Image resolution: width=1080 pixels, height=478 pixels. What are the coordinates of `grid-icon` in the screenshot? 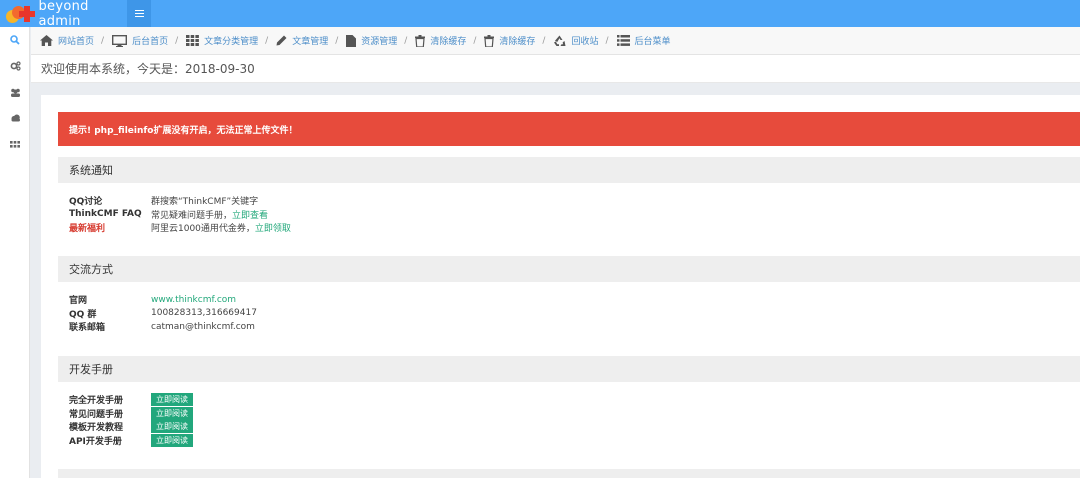 It's located at (193, 40).